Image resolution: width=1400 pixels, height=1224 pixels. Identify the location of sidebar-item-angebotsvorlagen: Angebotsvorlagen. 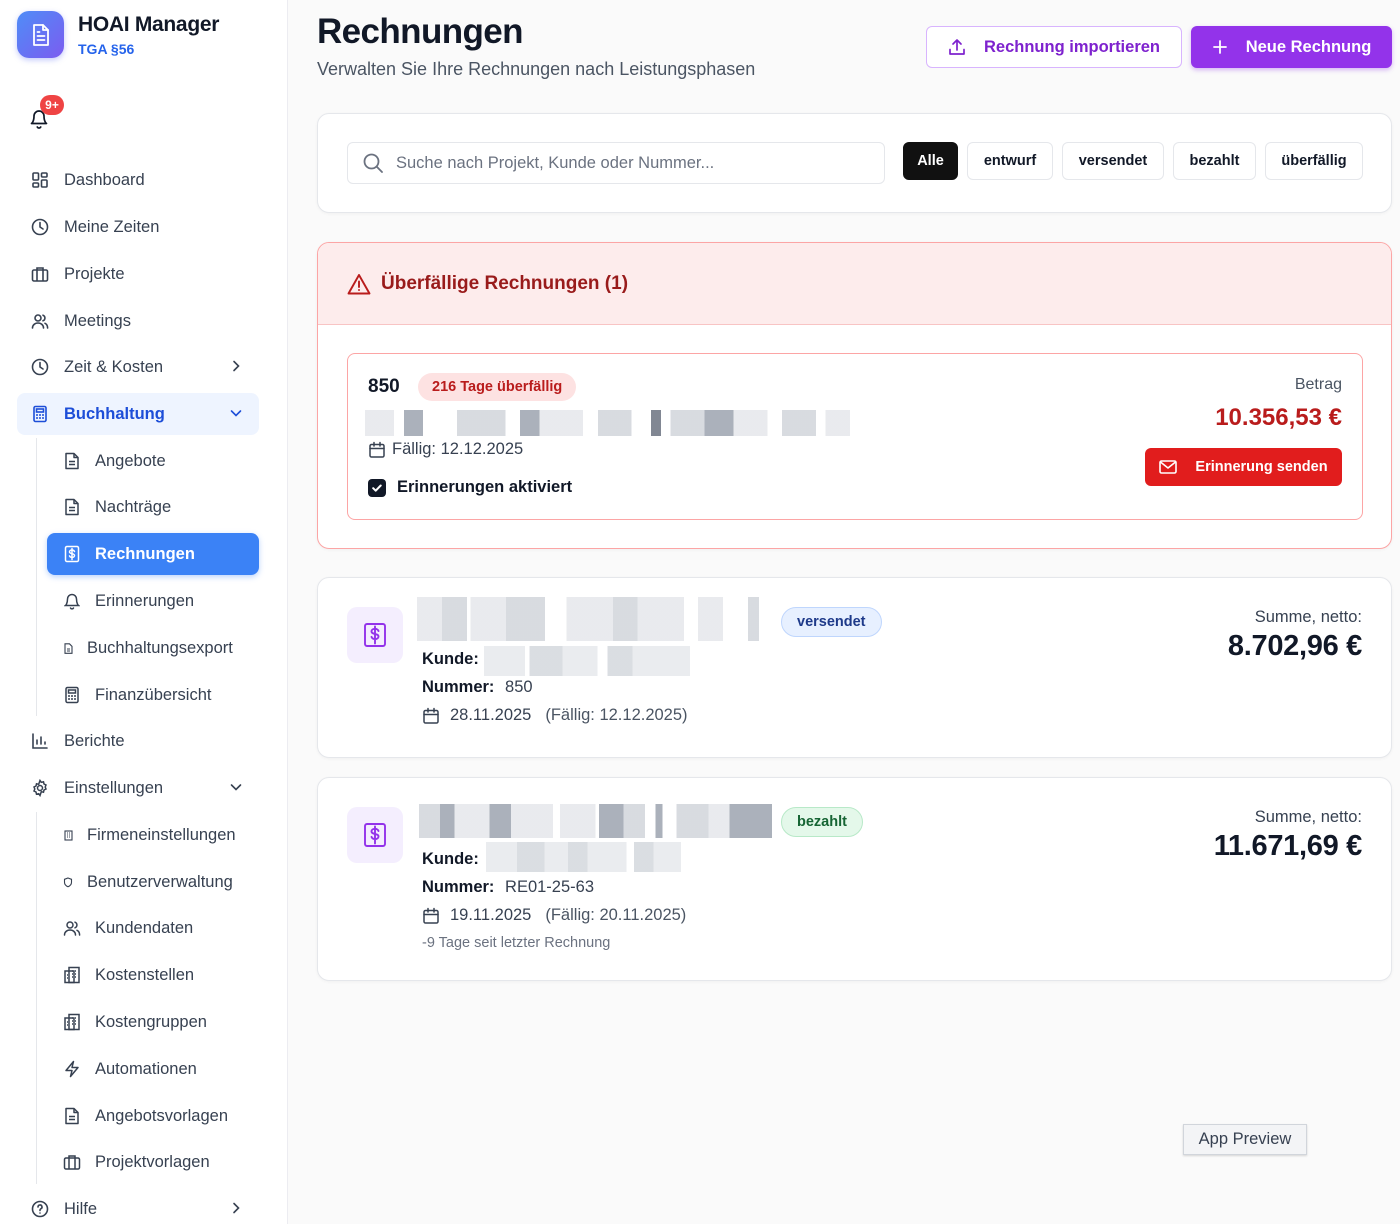
(153, 1116).